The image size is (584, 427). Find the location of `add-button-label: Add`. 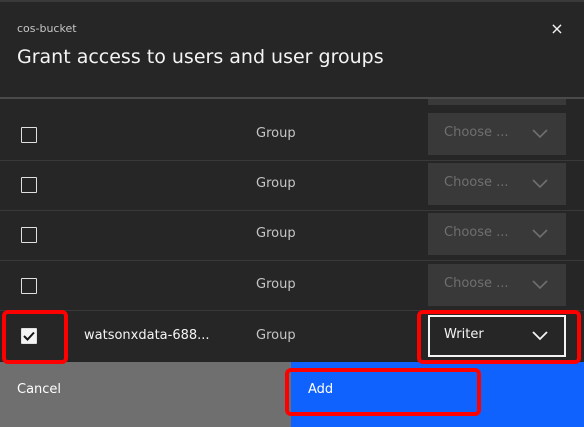

add-button-label: Add is located at coordinates (321, 389).